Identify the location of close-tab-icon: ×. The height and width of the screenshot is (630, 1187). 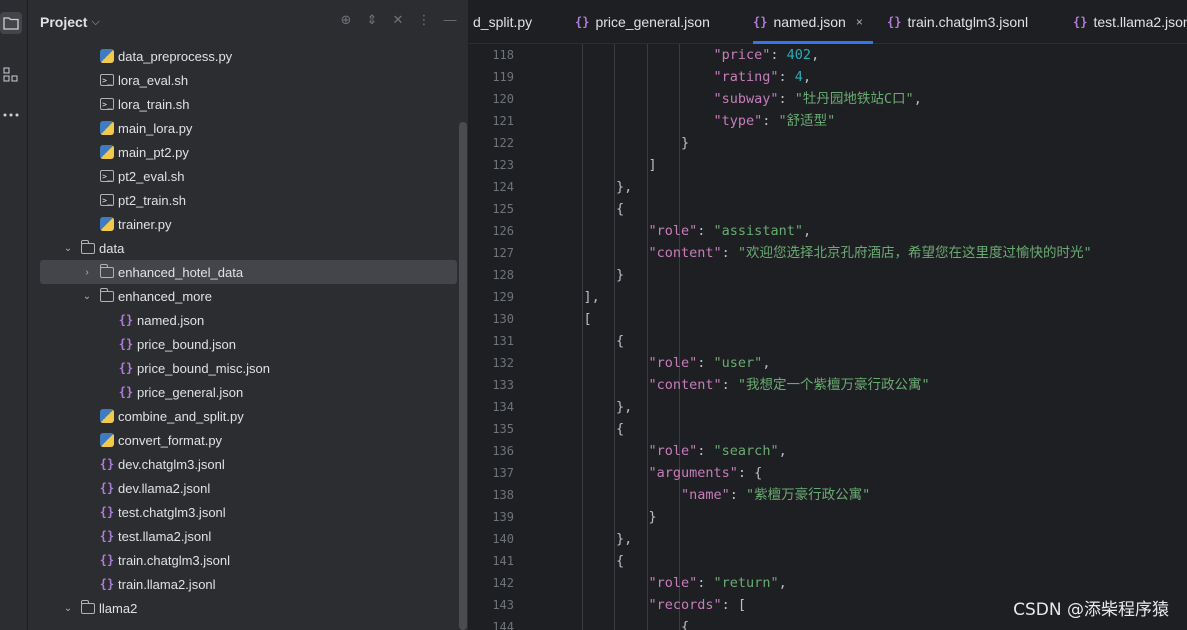
(859, 22).